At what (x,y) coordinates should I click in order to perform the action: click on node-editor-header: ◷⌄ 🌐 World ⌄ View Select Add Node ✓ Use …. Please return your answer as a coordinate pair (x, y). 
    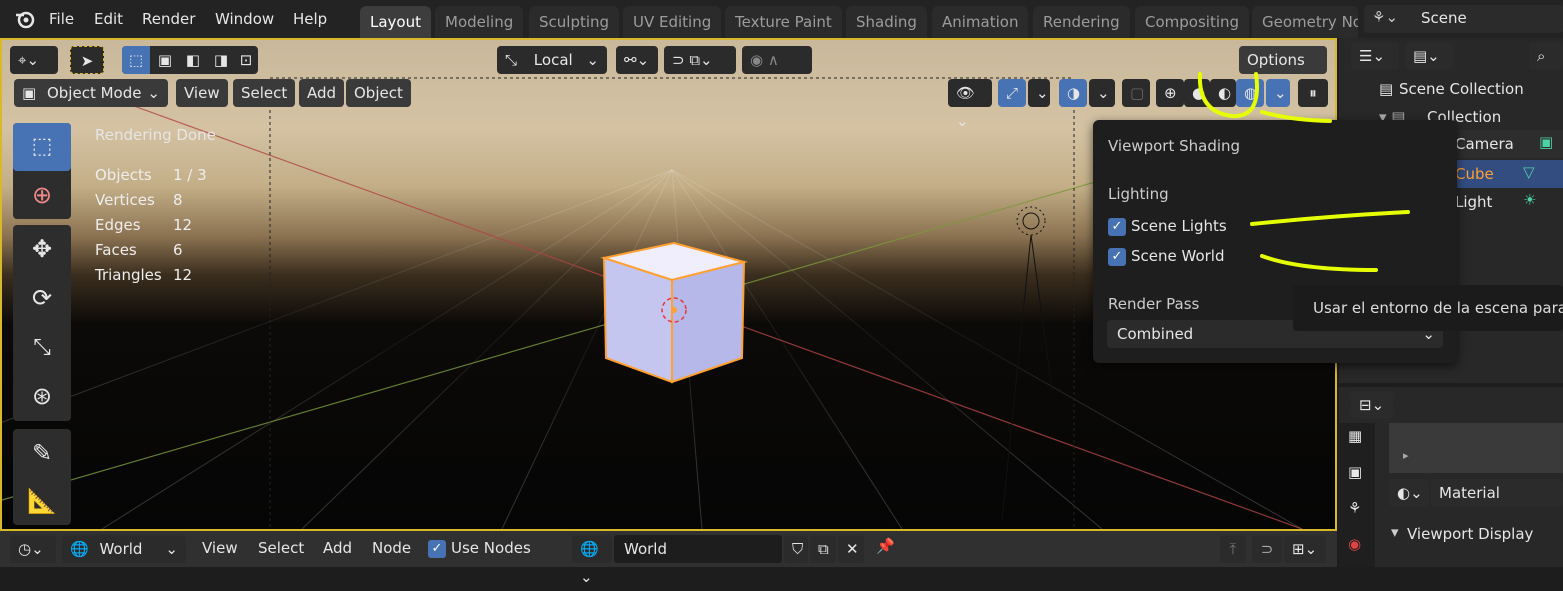
    Looking at the image, I should click on (668, 558).